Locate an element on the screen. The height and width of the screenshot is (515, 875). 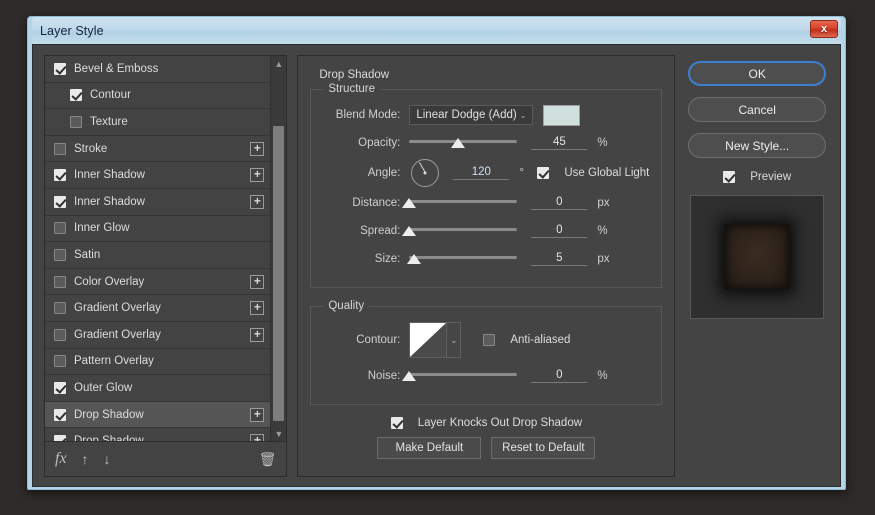
blend-mode-select: Linear Dodge (Add) ⌄ is located at coordinates (471, 115).